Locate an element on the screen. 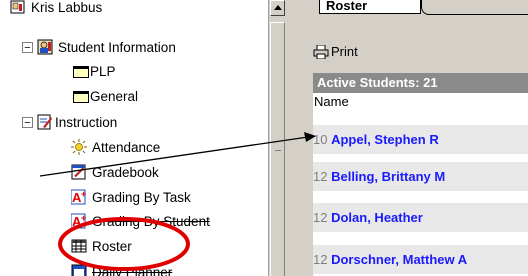 The image size is (528, 276). tree-item-label: General is located at coordinates (114, 96).